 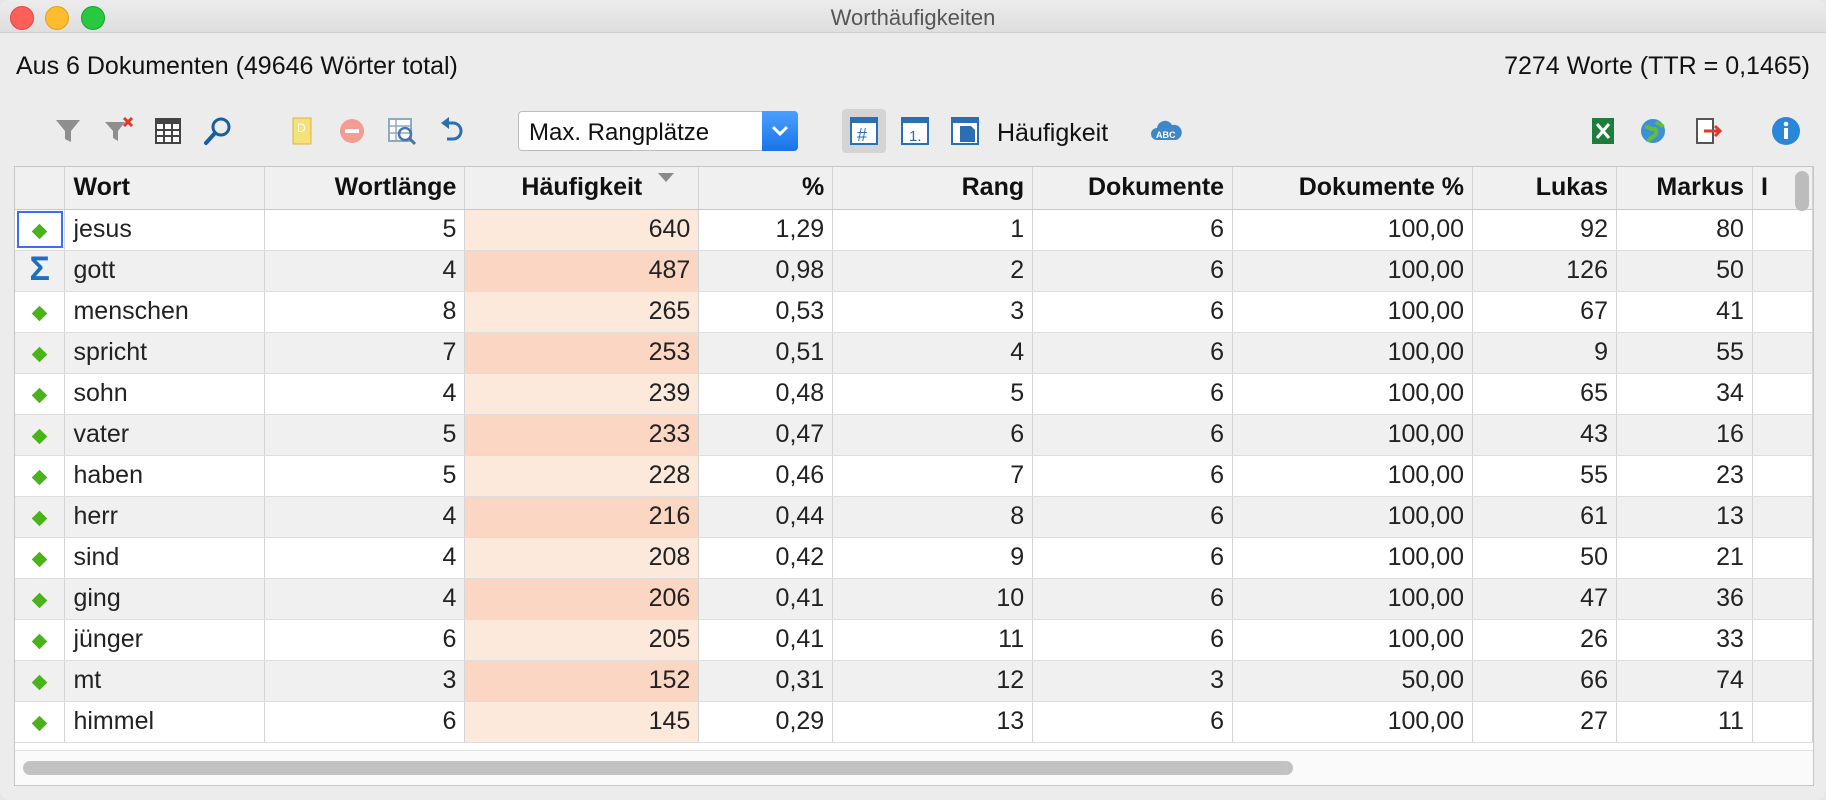 I want to click on hash-icon: #, so click(x=864, y=131).